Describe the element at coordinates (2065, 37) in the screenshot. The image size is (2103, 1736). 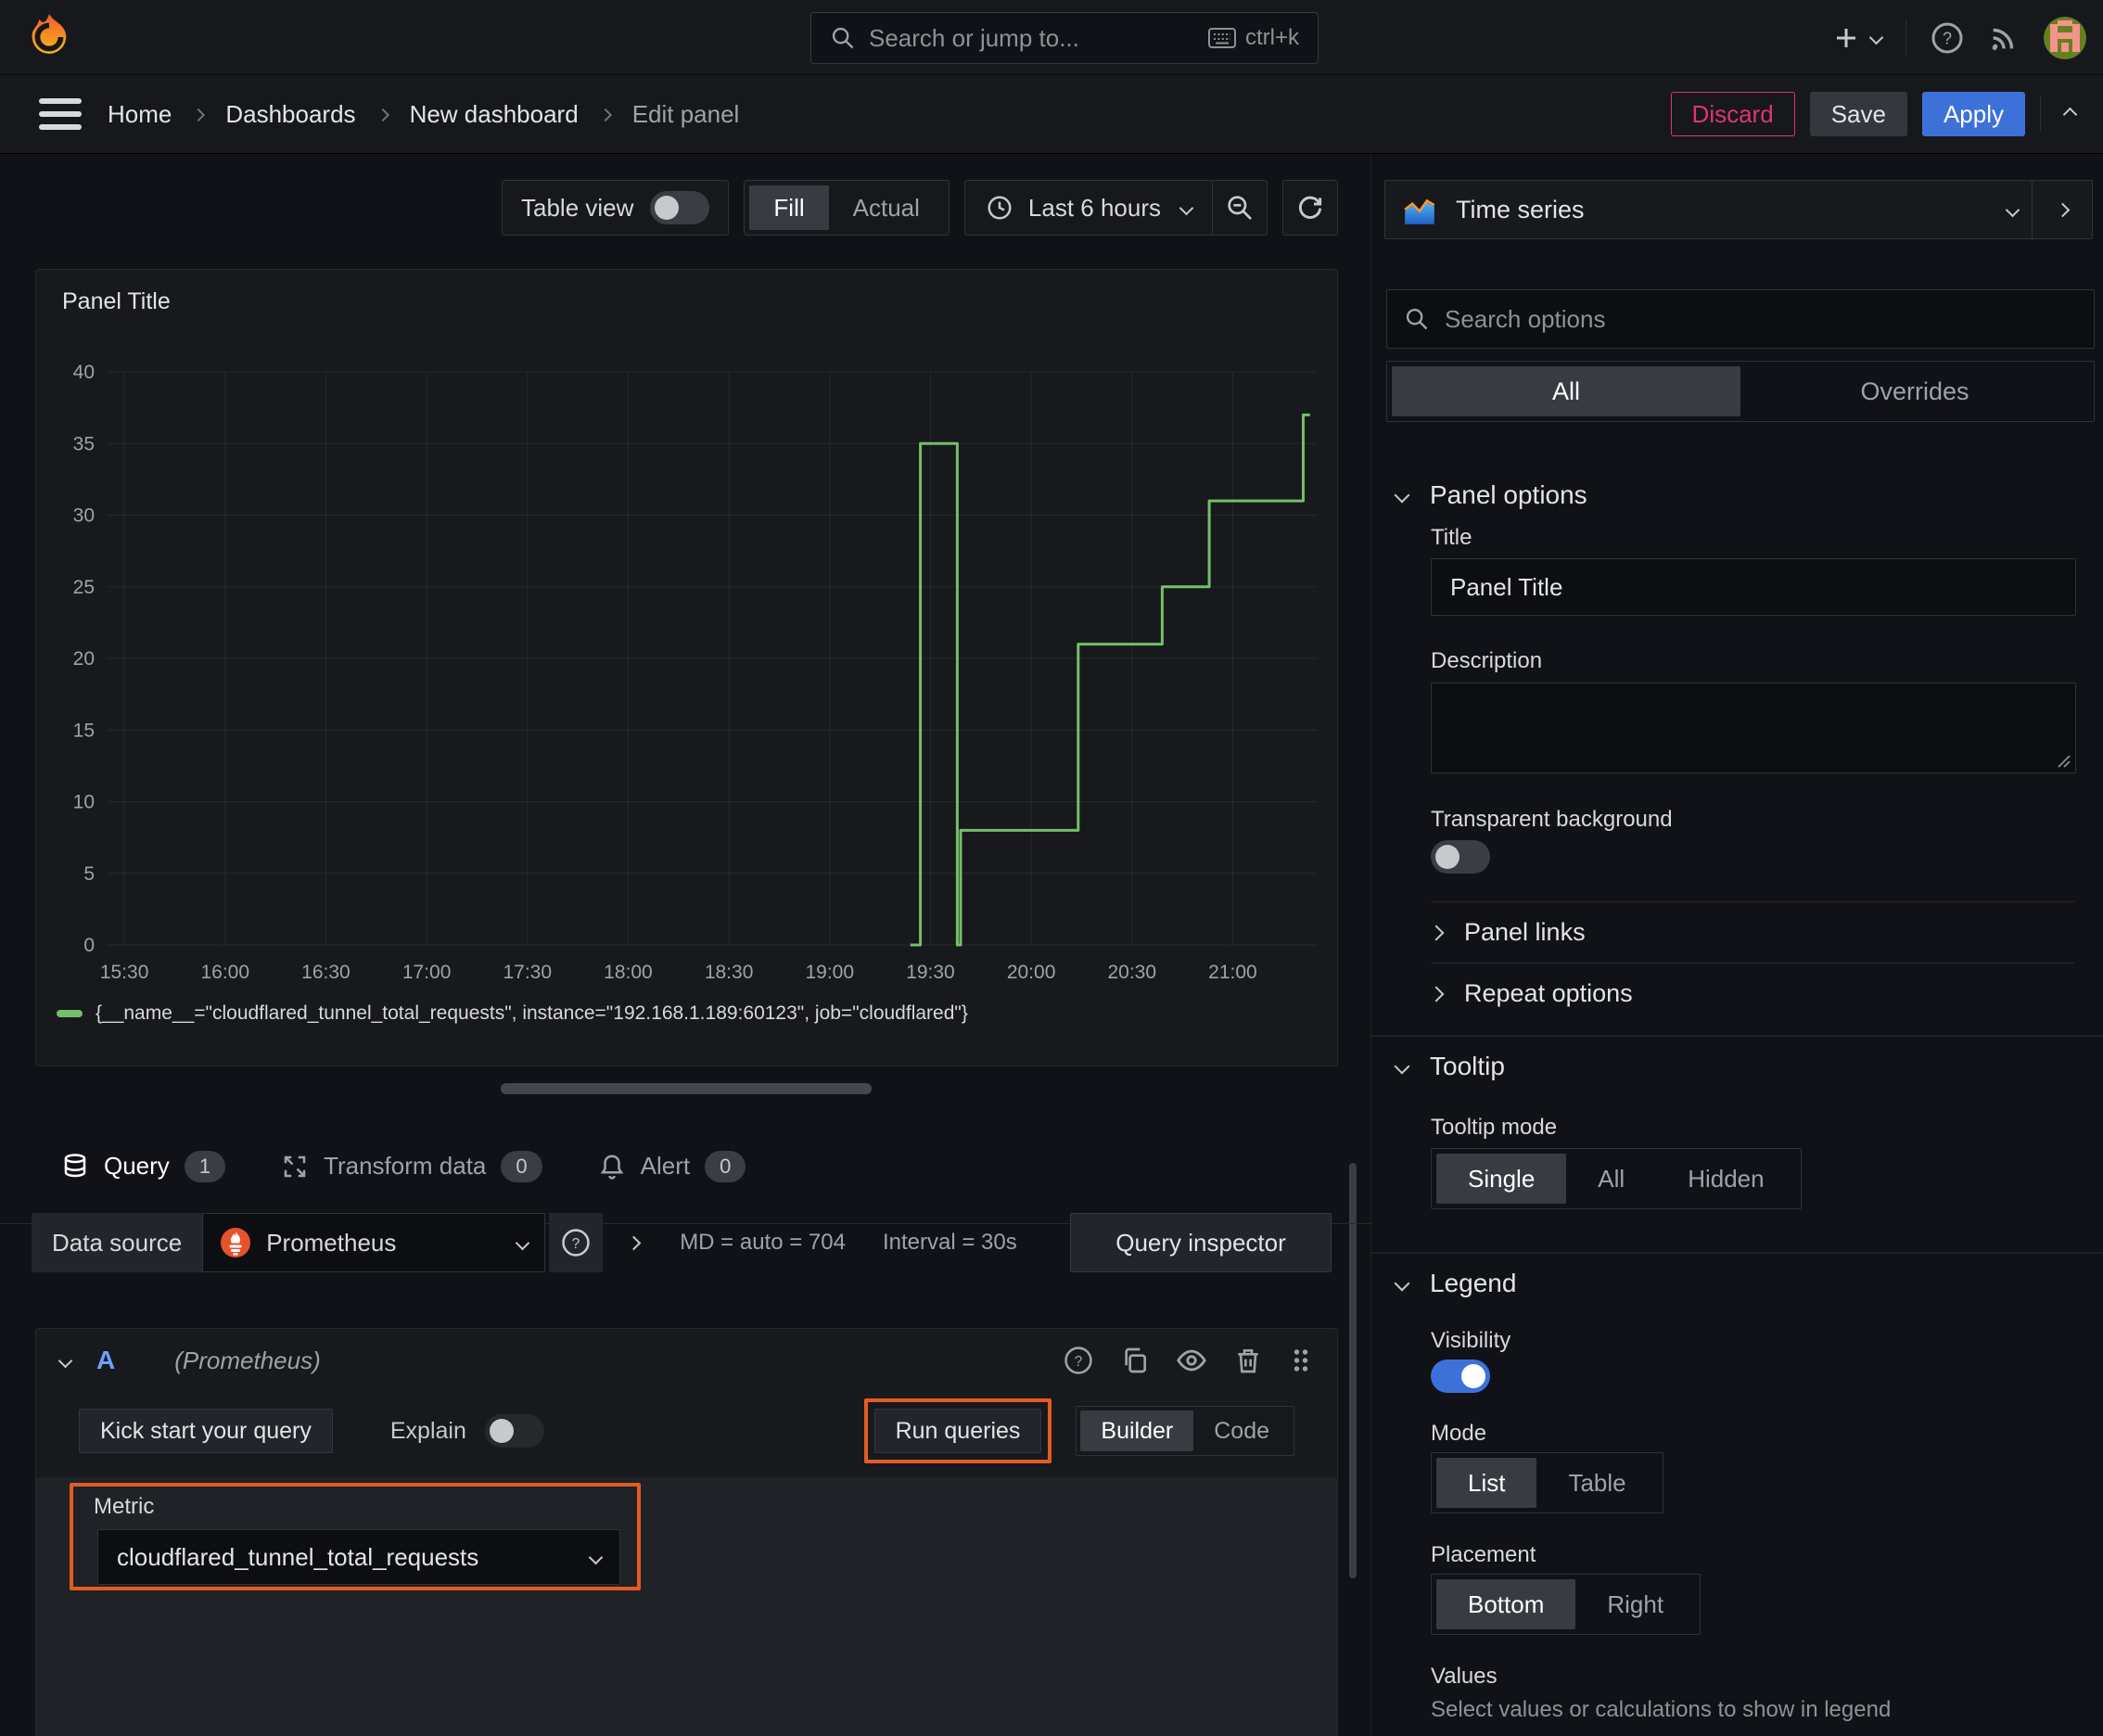
I see `avatar` at that location.